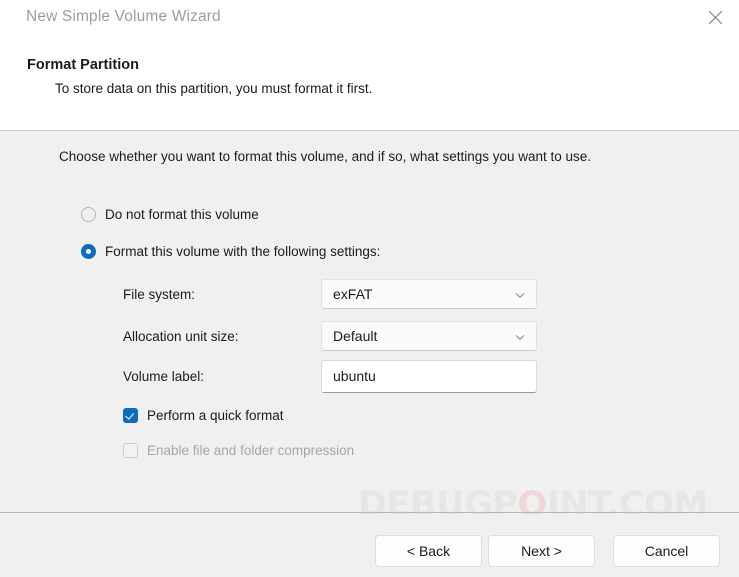 The width and height of the screenshot is (739, 577). What do you see at coordinates (355, 336) in the screenshot?
I see `allocation-unit-size-value: Default` at bounding box center [355, 336].